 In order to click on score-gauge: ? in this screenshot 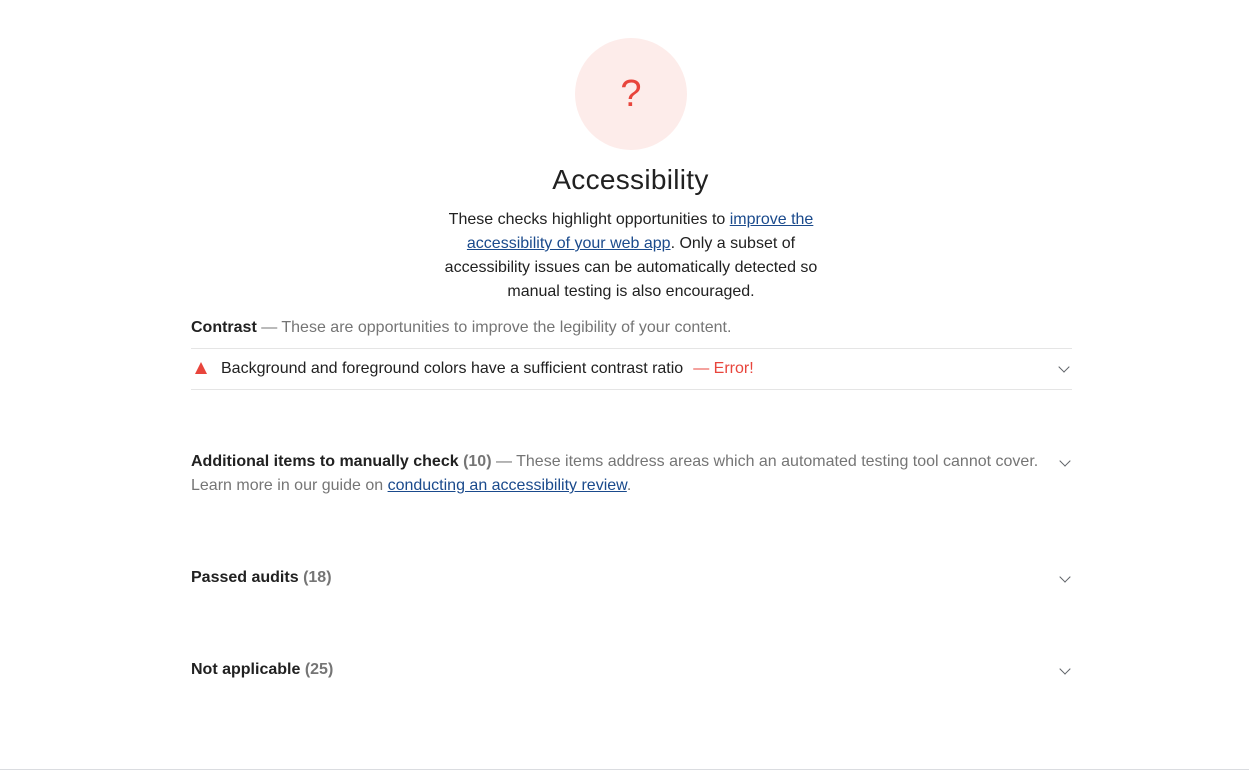, I will do `click(631, 94)`.